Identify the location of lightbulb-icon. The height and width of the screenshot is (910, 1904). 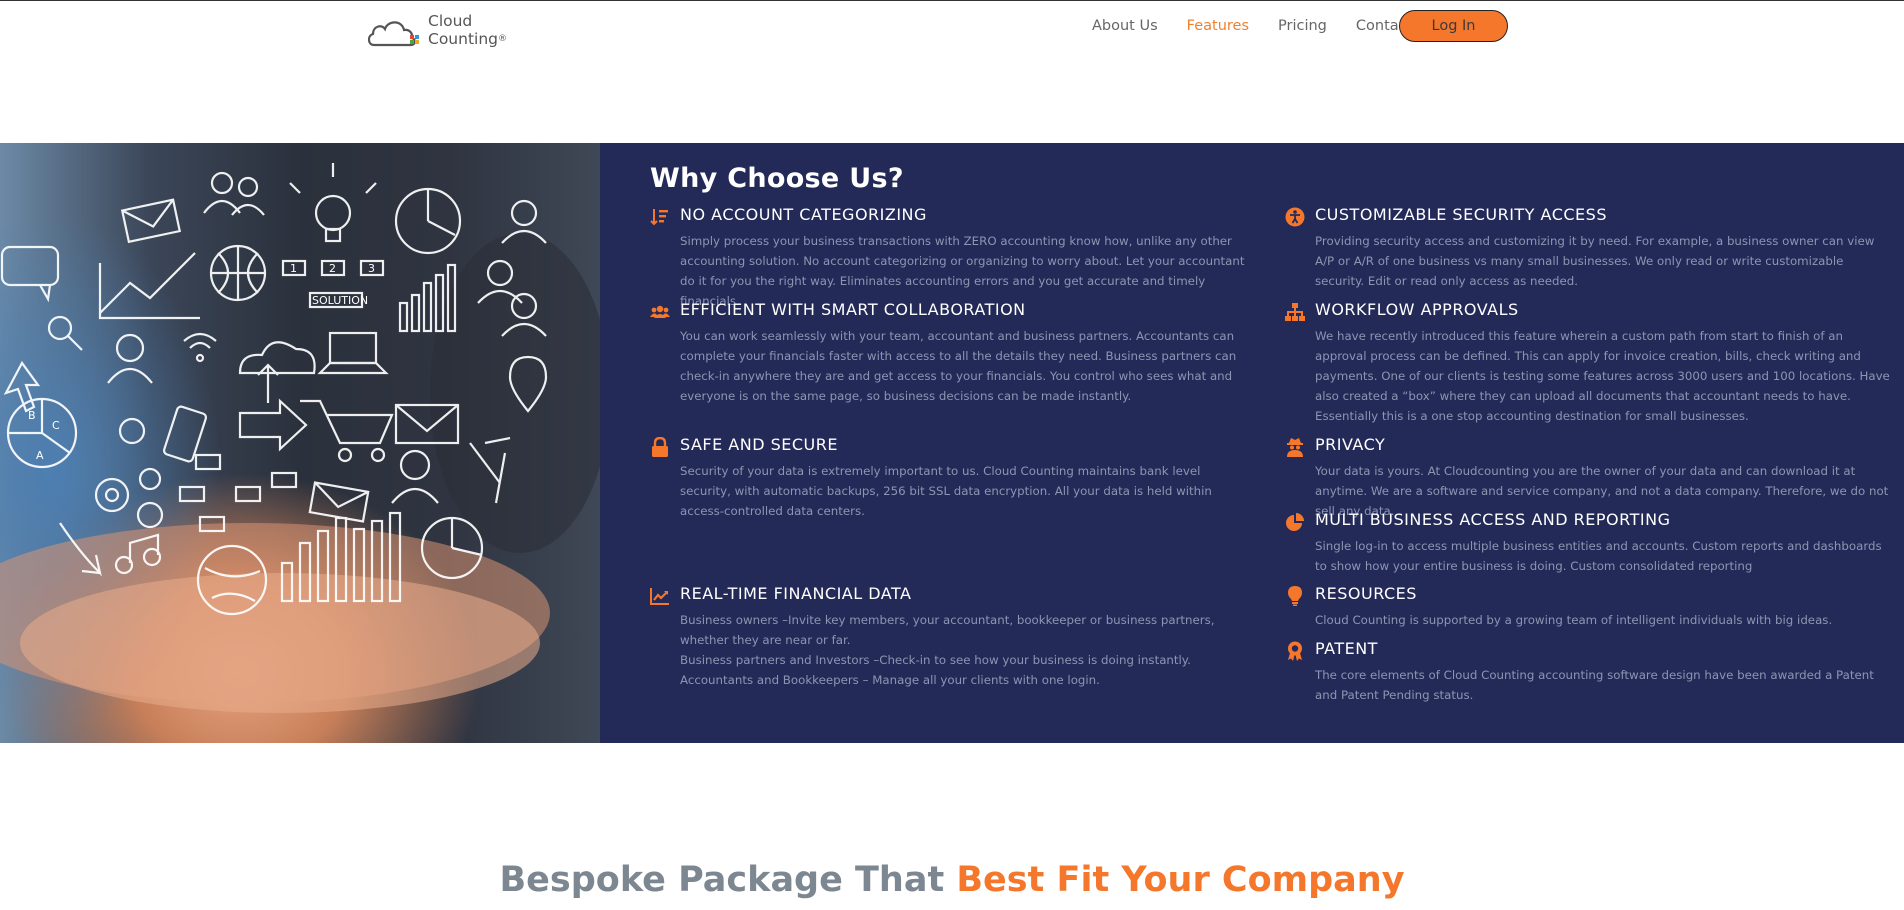
(1295, 596).